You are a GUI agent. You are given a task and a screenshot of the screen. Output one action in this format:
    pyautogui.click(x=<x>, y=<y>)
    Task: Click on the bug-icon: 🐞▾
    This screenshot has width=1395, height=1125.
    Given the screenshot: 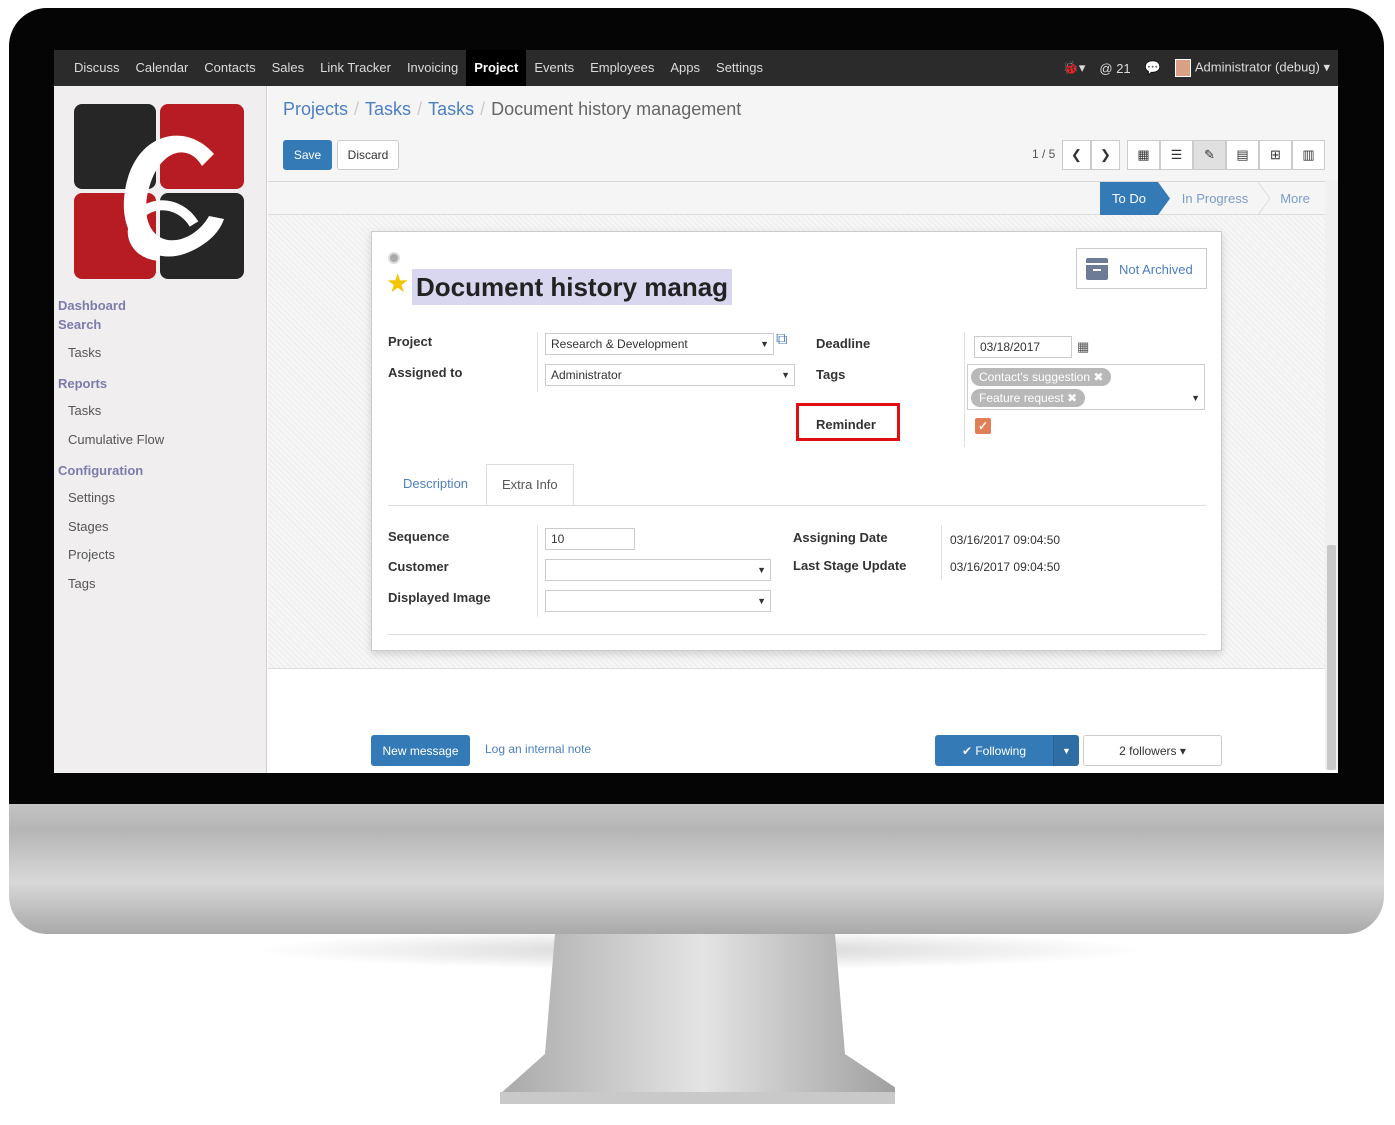 What is the action you would take?
    pyautogui.click(x=1074, y=68)
    